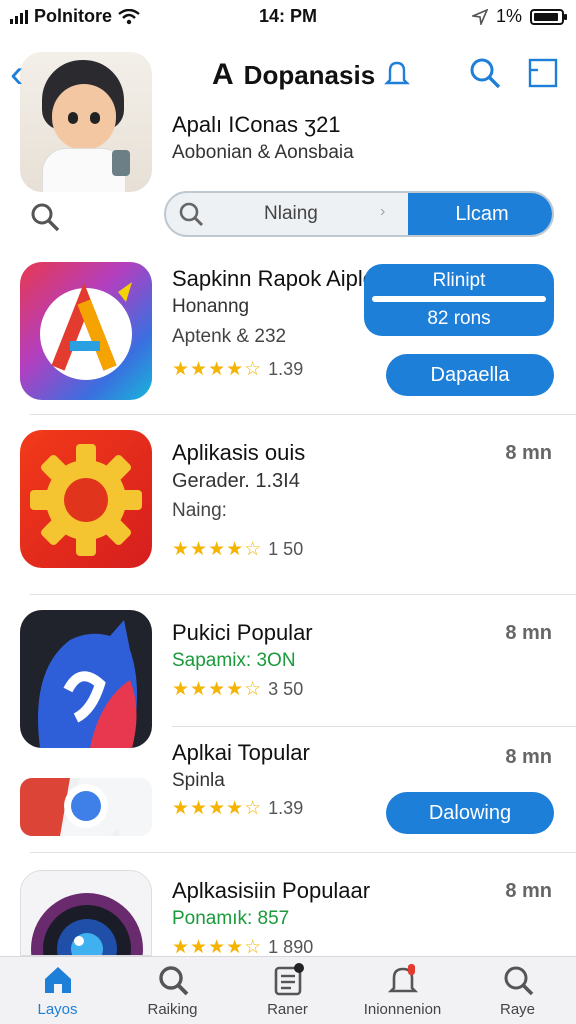 This screenshot has height=1024, width=576. I want to click on app-category: Spinla, so click(198, 780).